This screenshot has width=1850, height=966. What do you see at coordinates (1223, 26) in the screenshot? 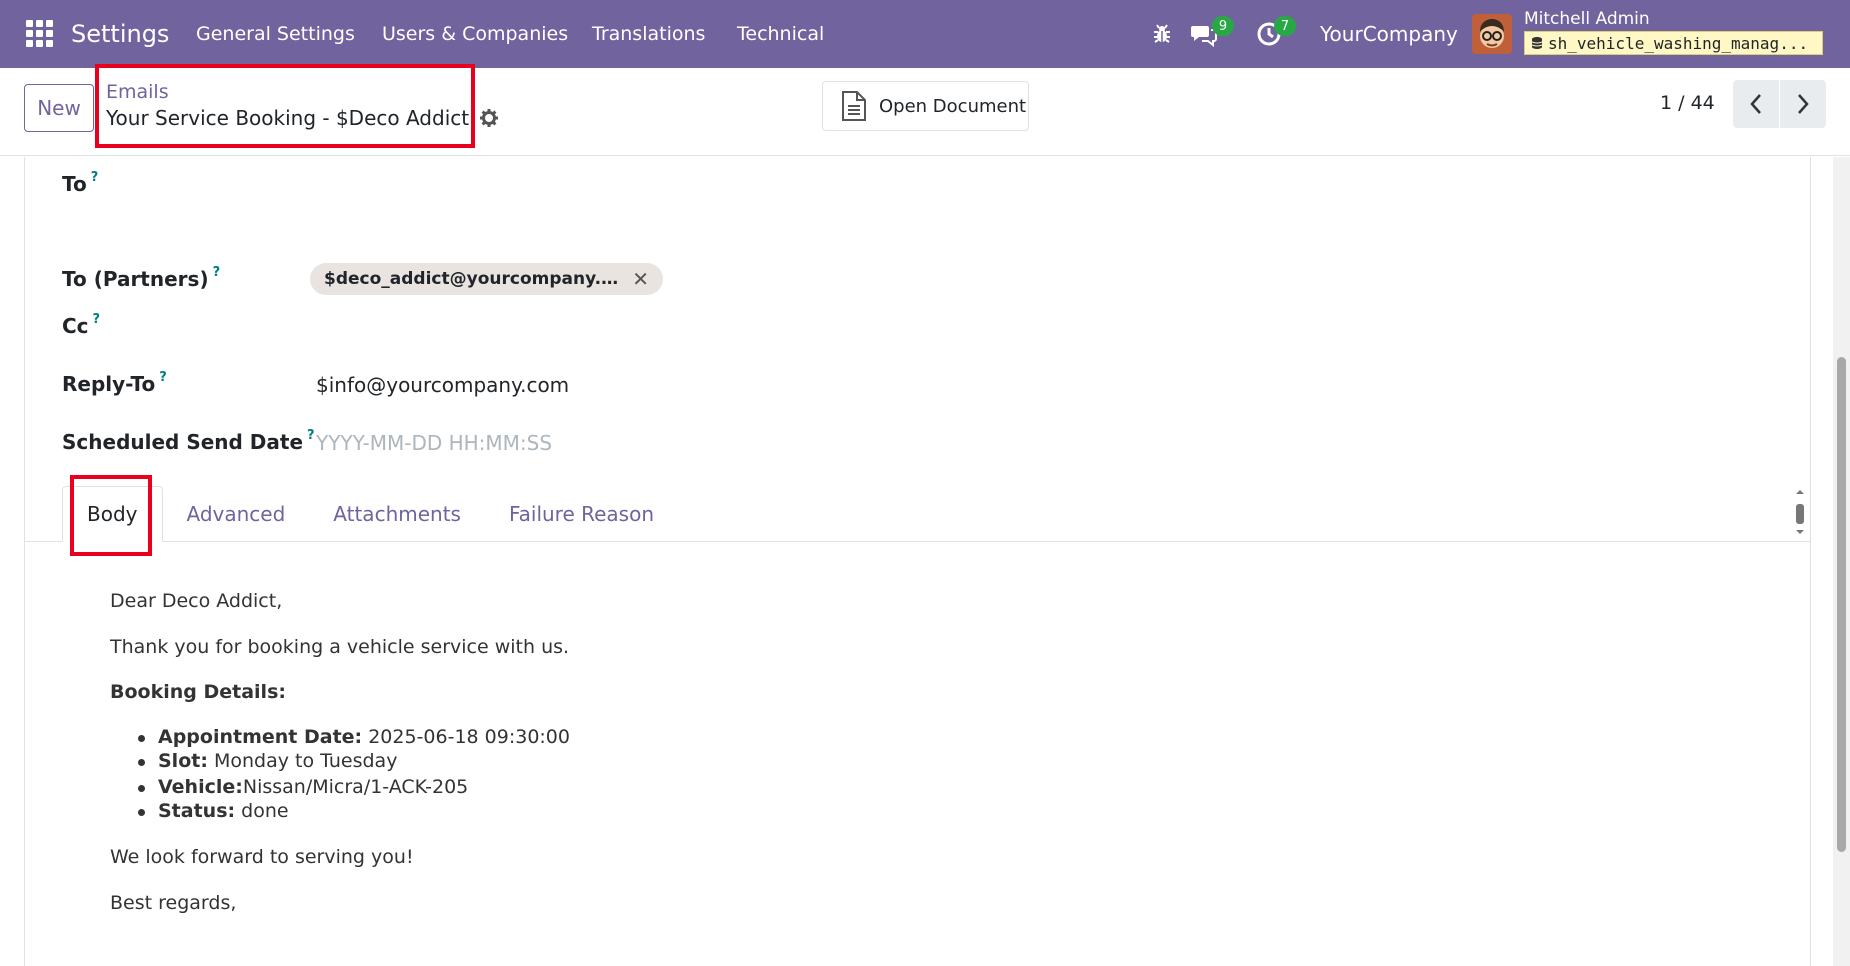
I see `messages-count-badge: 9` at bounding box center [1223, 26].